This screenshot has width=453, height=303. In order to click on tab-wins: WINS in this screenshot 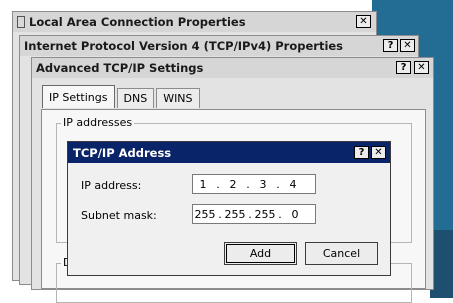, I will do `click(178, 98)`.